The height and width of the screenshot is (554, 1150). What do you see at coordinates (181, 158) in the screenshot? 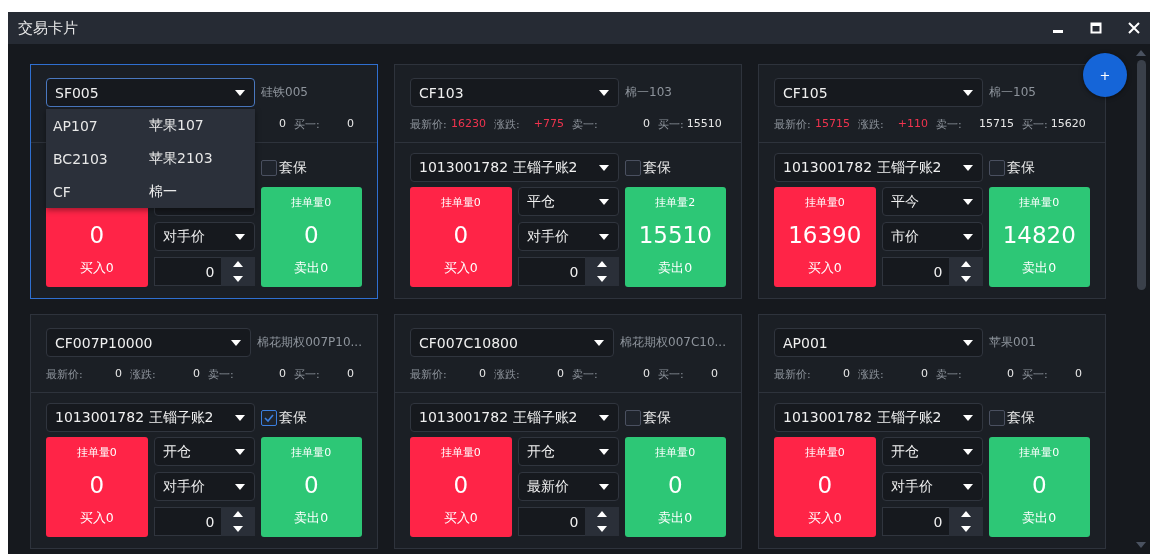
I see `option-name: 苹果2103` at bounding box center [181, 158].